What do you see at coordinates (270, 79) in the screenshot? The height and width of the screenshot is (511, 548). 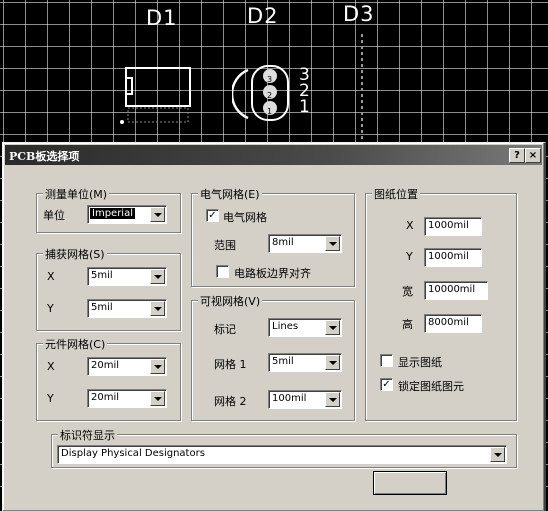 I see `pad-number-3: 3` at bounding box center [270, 79].